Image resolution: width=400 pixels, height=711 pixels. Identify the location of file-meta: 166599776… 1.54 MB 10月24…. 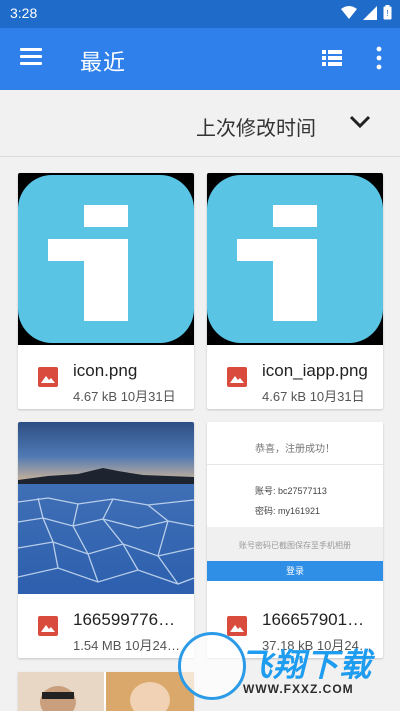
(106, 626).